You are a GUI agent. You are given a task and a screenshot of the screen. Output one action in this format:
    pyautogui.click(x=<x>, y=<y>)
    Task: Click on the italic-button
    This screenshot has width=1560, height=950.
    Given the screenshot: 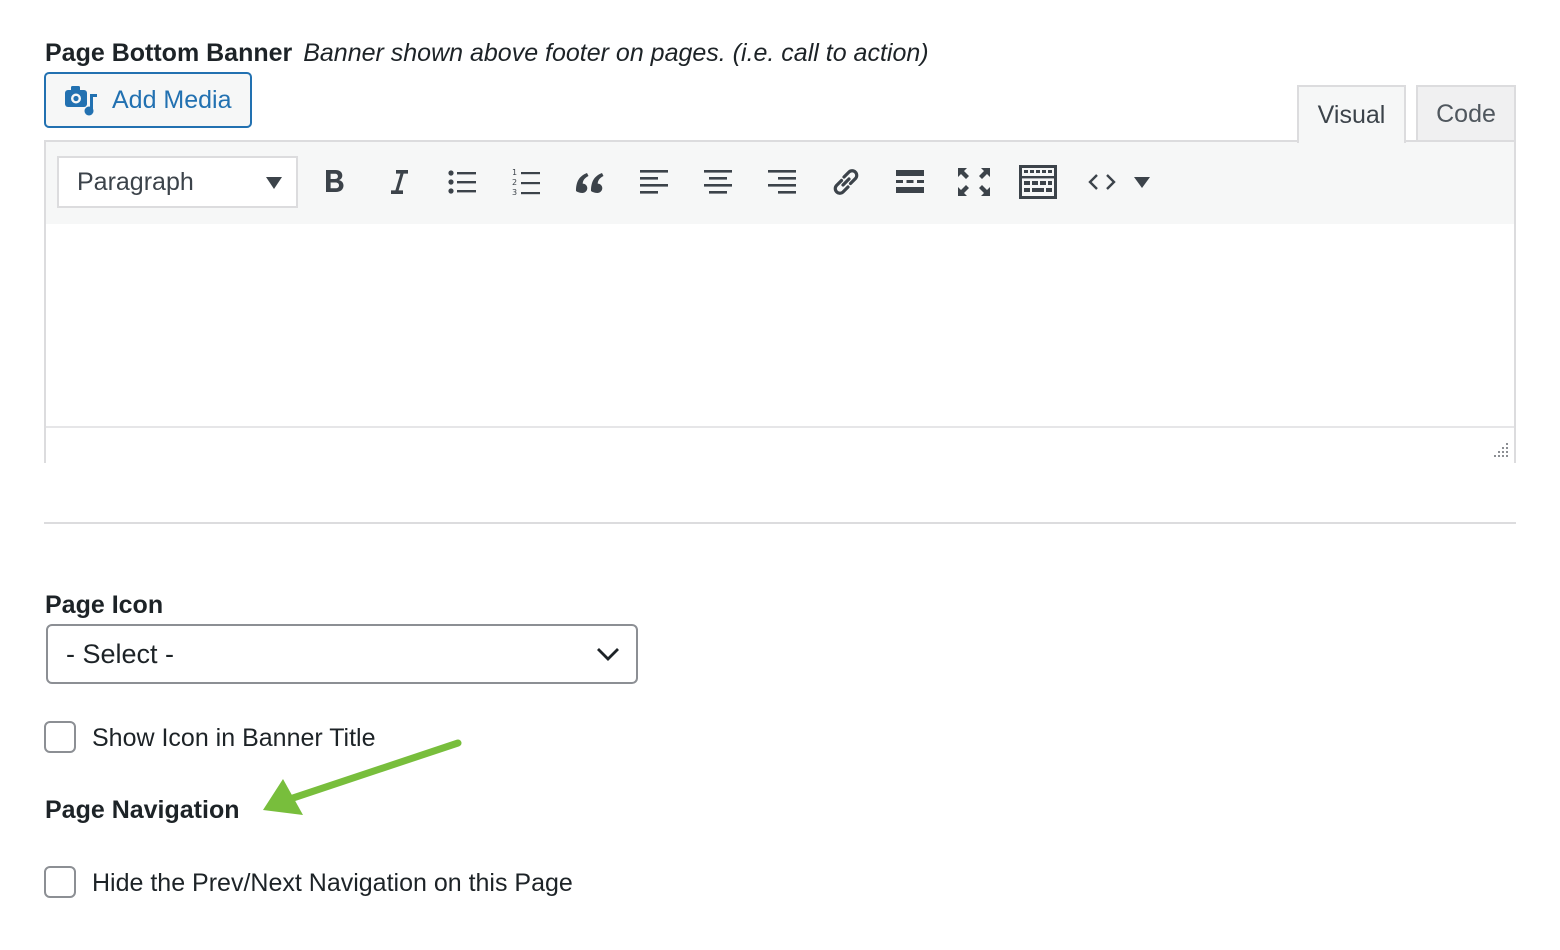 What is the action you would take?
    pyautogui.click(x=398, y=182)
    